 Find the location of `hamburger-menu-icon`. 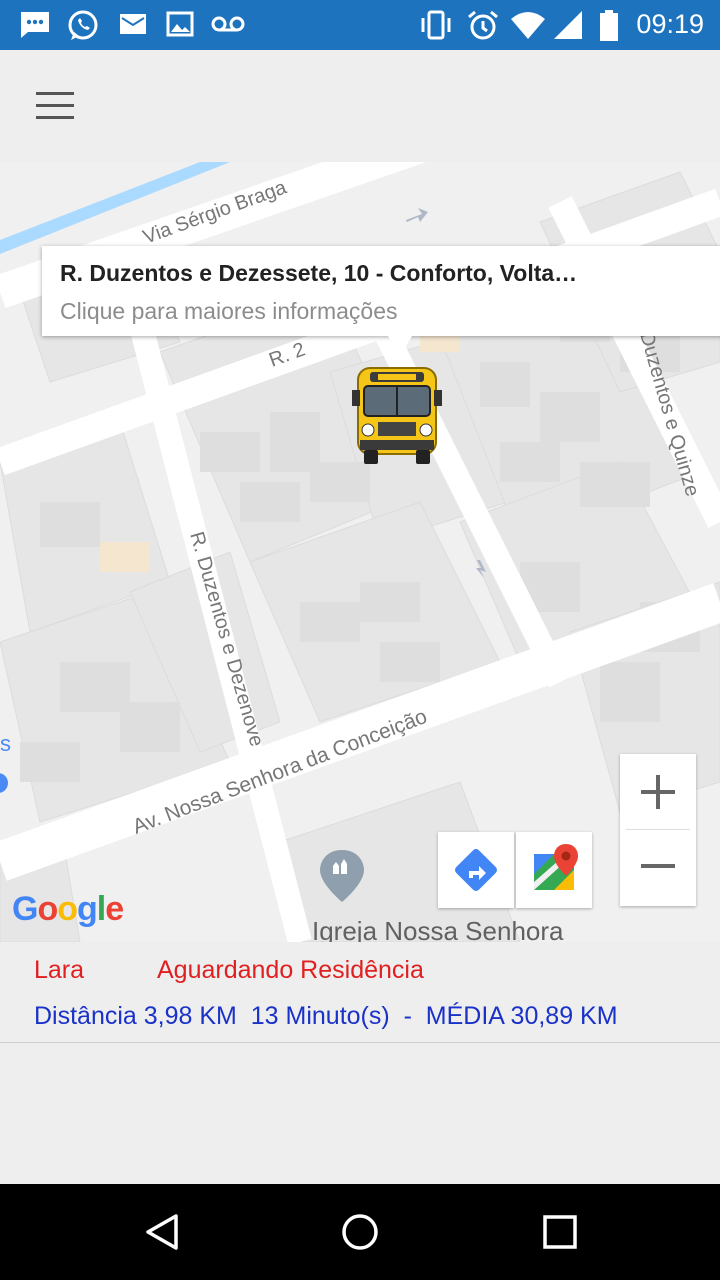

hamburger-menu-icon is located at coordinates (56, 106).